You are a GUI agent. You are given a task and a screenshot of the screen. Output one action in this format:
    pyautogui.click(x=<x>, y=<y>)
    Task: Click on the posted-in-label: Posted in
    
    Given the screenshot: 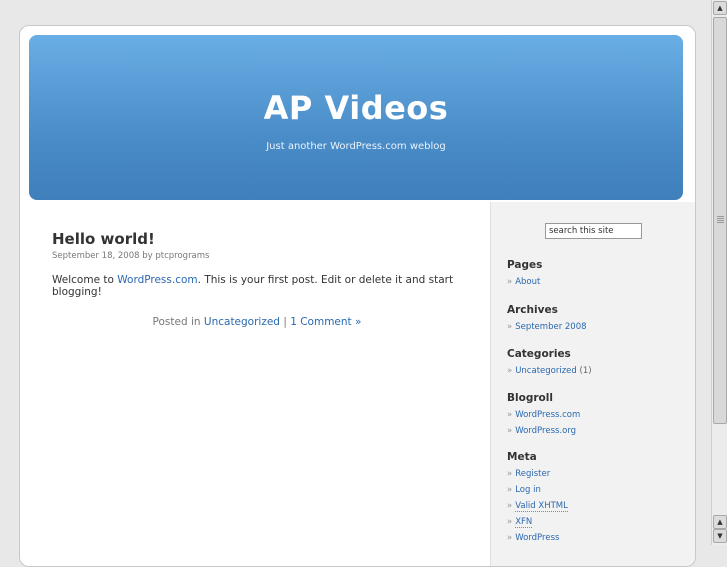 What is the action you would take?
    pyautogui.click(x=178, y=322)
    